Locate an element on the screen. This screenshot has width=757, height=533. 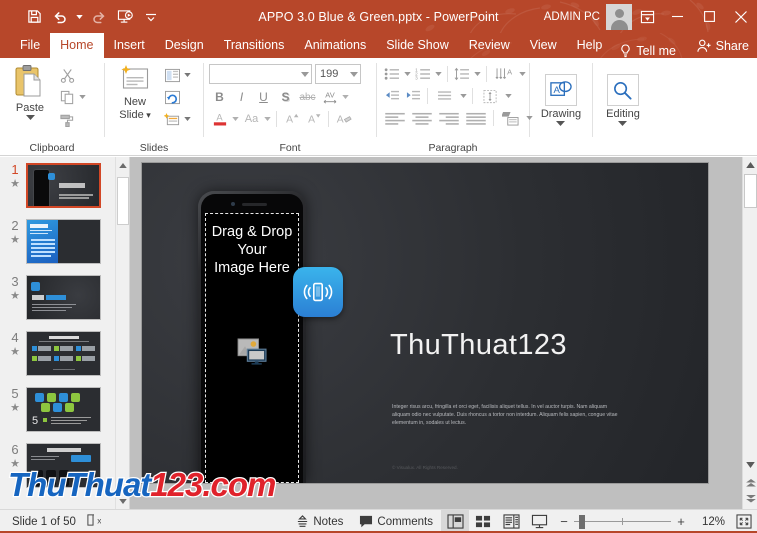
align-text-button is located at coordinates (490, 96).